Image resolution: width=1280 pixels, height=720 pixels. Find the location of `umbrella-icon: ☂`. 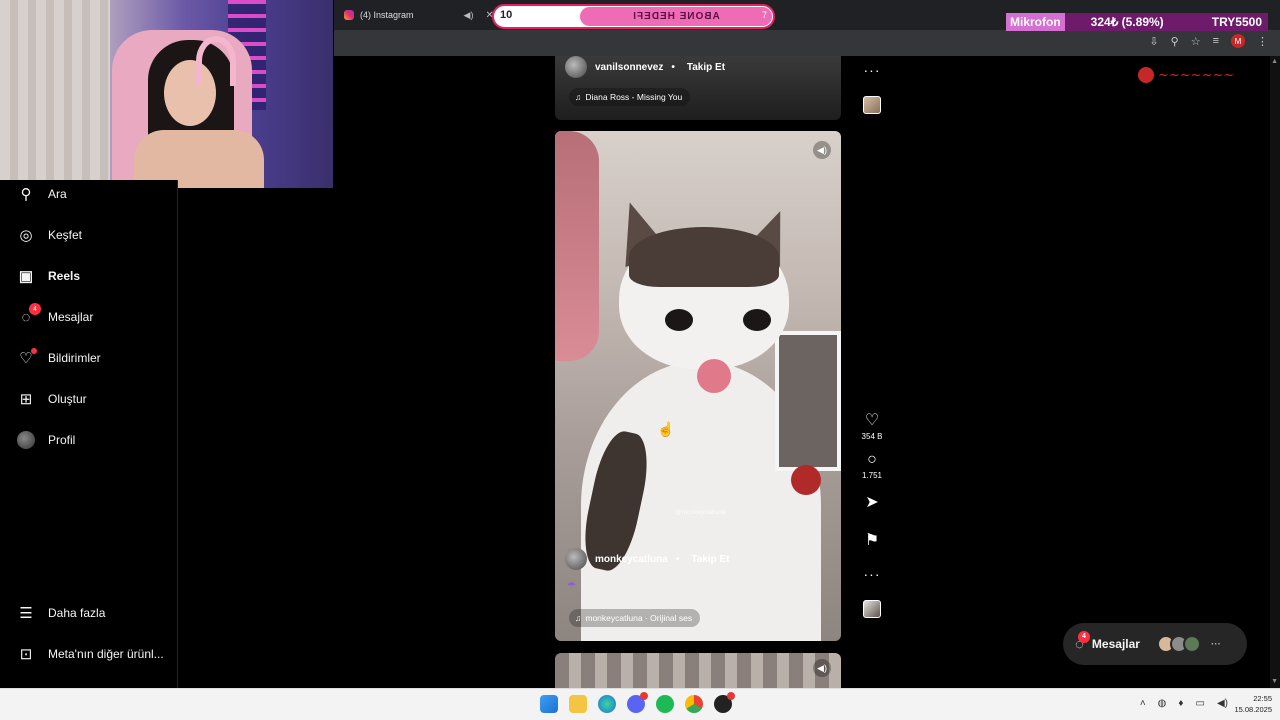

umbrella-icon: ☂ is located at coordinates (571, 586).